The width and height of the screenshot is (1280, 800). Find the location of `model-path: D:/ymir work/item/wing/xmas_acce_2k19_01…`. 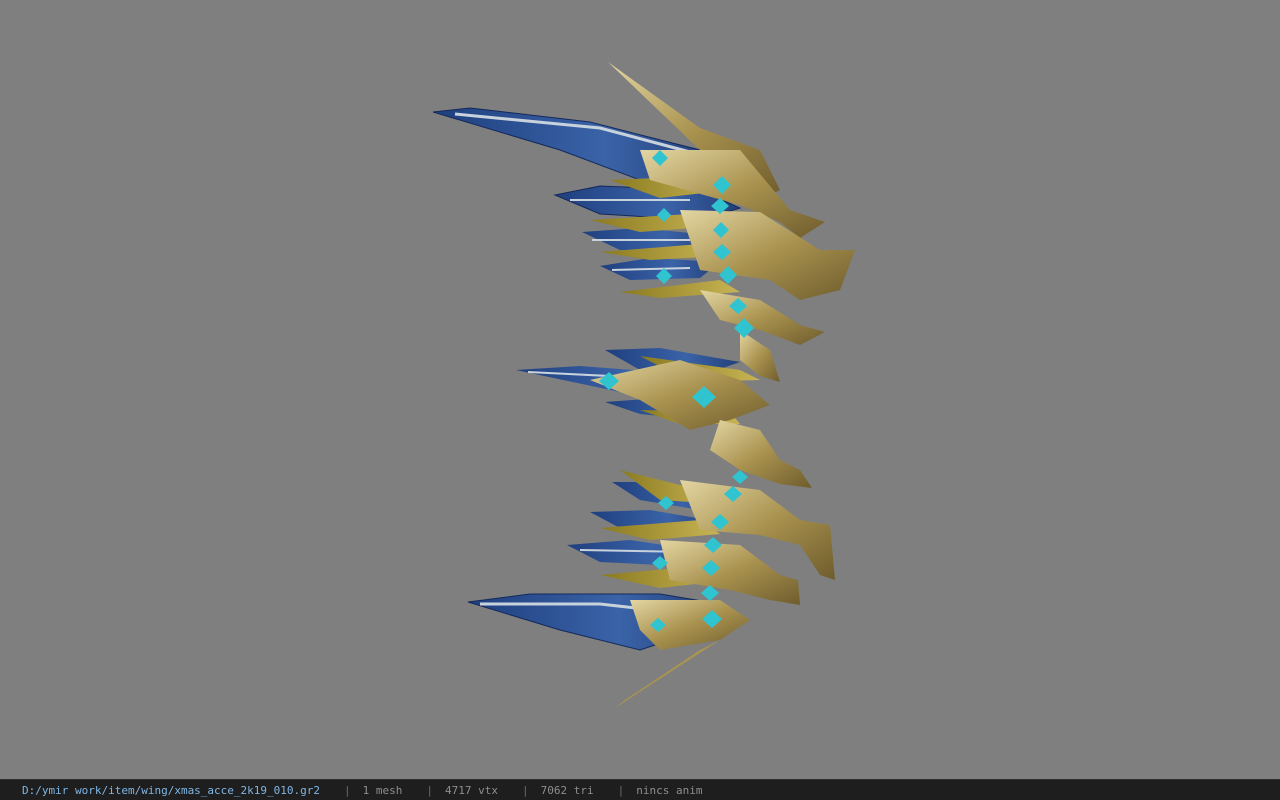

model-path: D:/ymir work/item/wing/xmas_acce_2k19_01… is located at coordinates (171, 790).